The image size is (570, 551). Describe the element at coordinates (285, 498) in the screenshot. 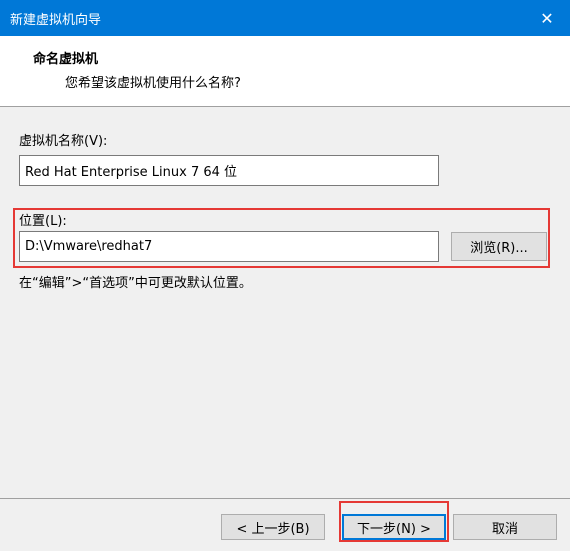

I see `footer-separator` at that location.